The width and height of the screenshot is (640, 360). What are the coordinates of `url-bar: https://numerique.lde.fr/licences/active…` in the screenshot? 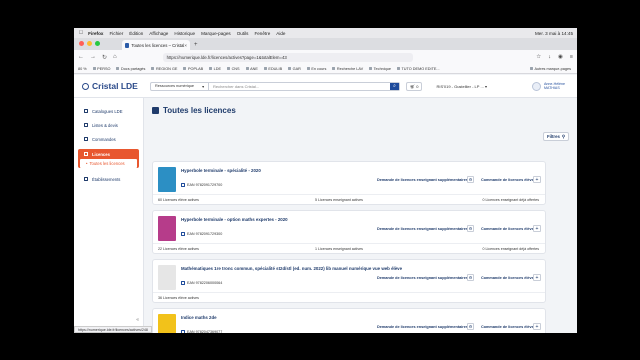 It's located at (287, 57).